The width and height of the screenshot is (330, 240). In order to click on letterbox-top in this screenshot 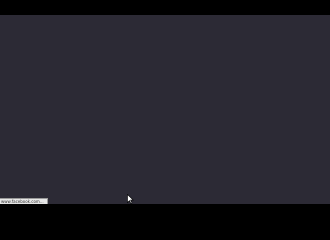, I will do `click(165, 7)`.